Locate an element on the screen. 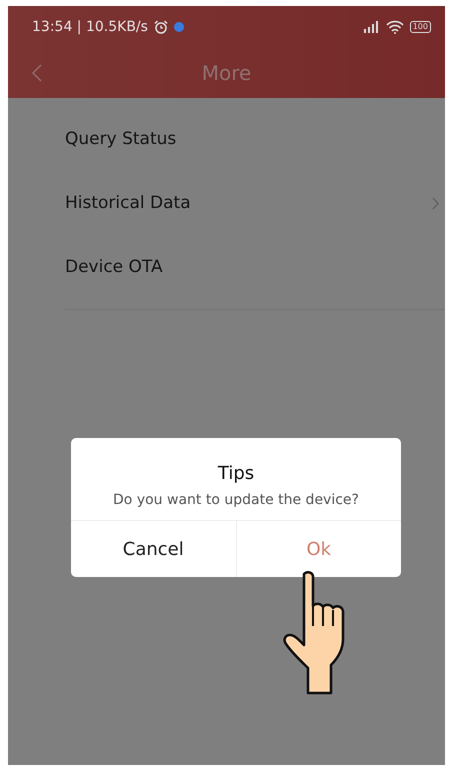  cancel-button: Cancel is located at coordinates (153, 549).